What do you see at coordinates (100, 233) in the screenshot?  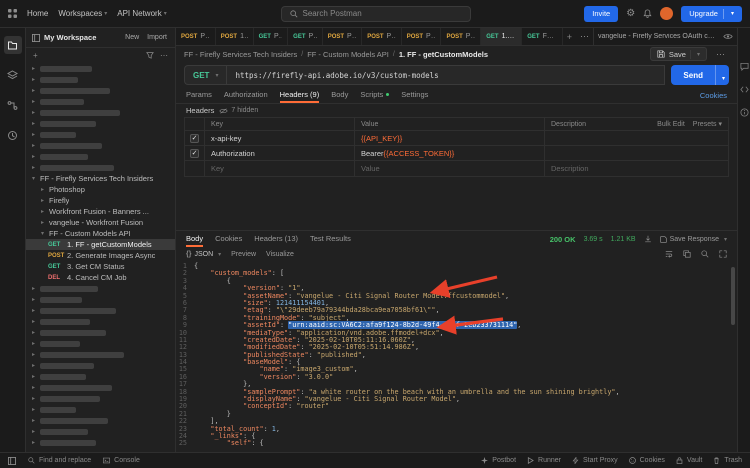 I see `sidebar-folder-item: ▾ FF - Custom Models API` at bounding box center [100, 233].